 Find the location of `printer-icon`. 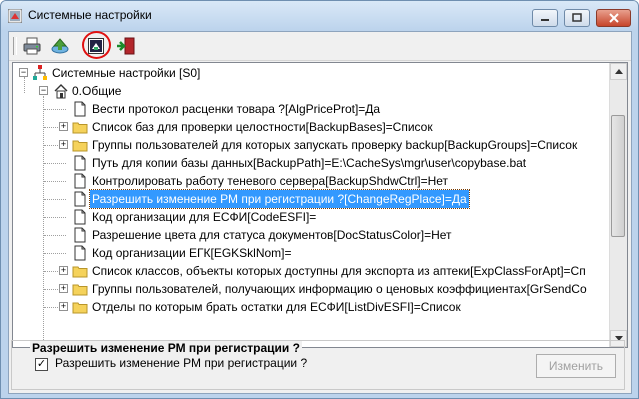

printer-icon is located at coordinates (32, 46).